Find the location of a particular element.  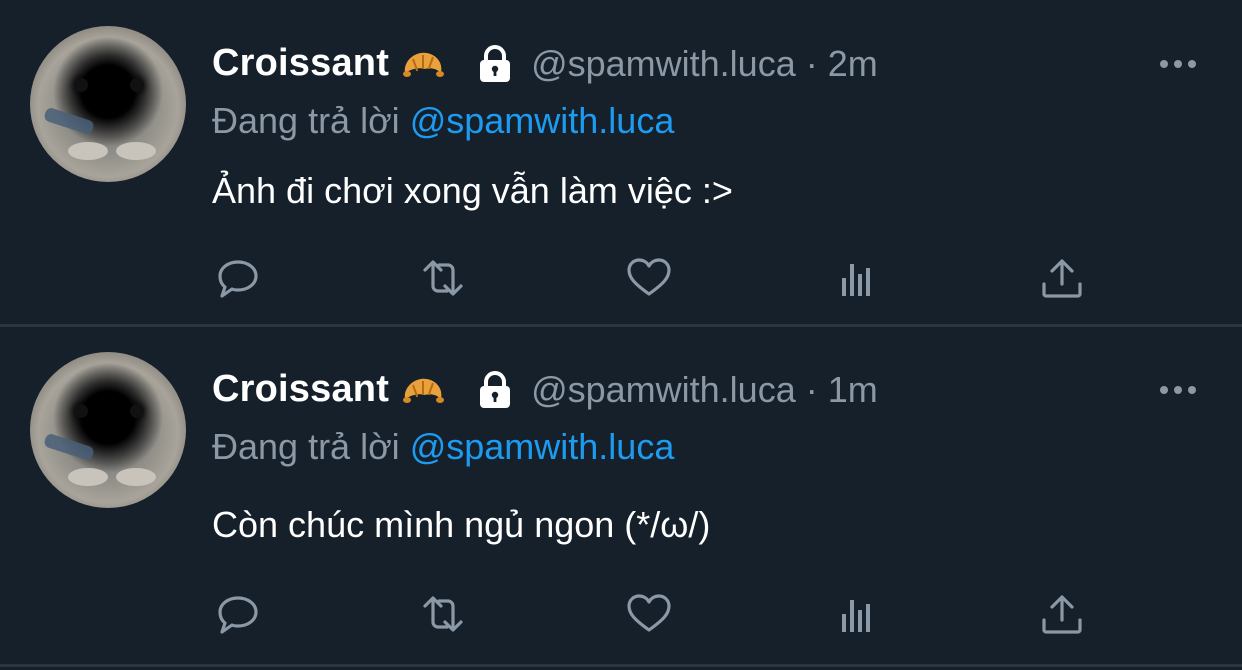

handle-and-time: @spamwith.luca · 1m is located at coordinates (704, 390).